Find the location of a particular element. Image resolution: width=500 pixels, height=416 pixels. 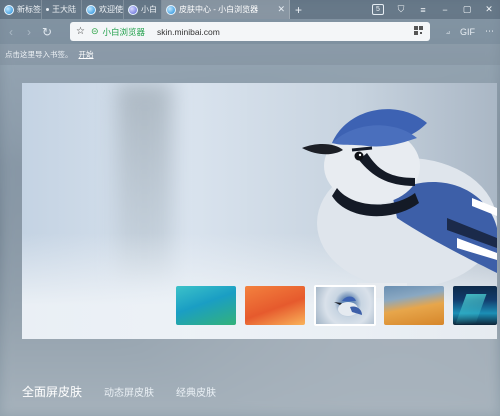

window-controls: 5 ⛉ ≡ − ▢ ✕ is located at coordinates (433, 9).